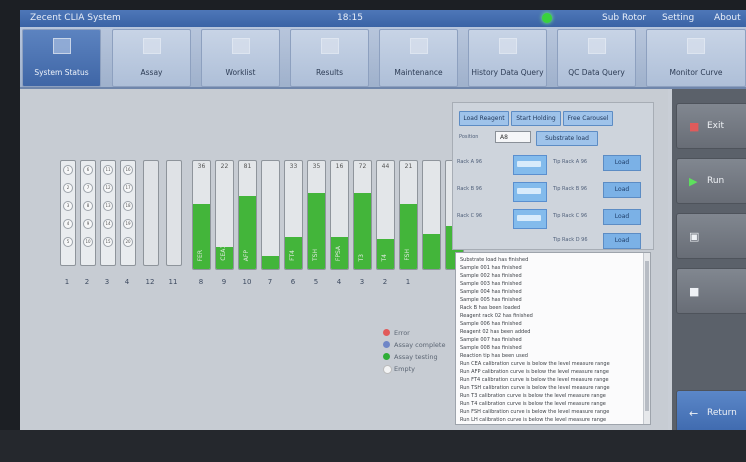  What do you see at coordinates (408, 282) in the screenshot?
I see `position-label: 1` at bounding box center [408, 282].